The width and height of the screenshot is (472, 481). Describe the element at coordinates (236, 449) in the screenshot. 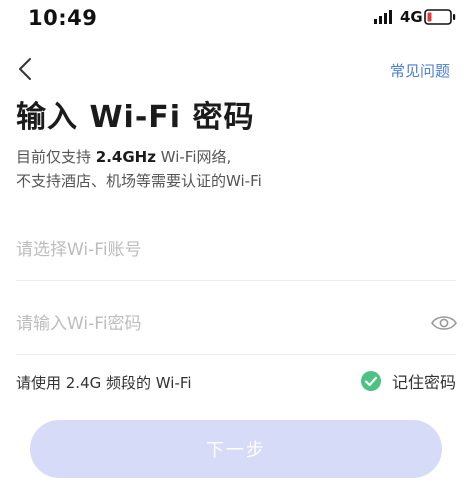

I see `next-button: 下一步` at that location.